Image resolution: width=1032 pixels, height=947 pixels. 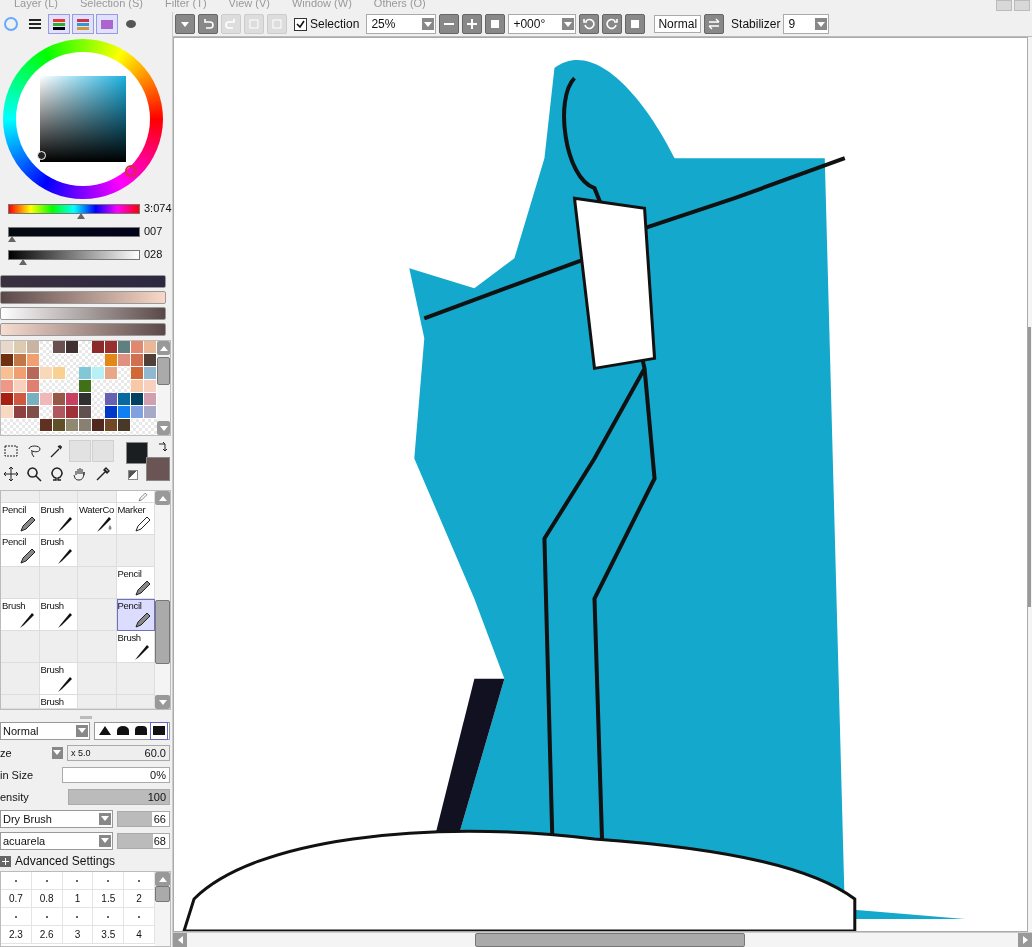 I want to click on lasso-icon, so click(x=34, y=451).